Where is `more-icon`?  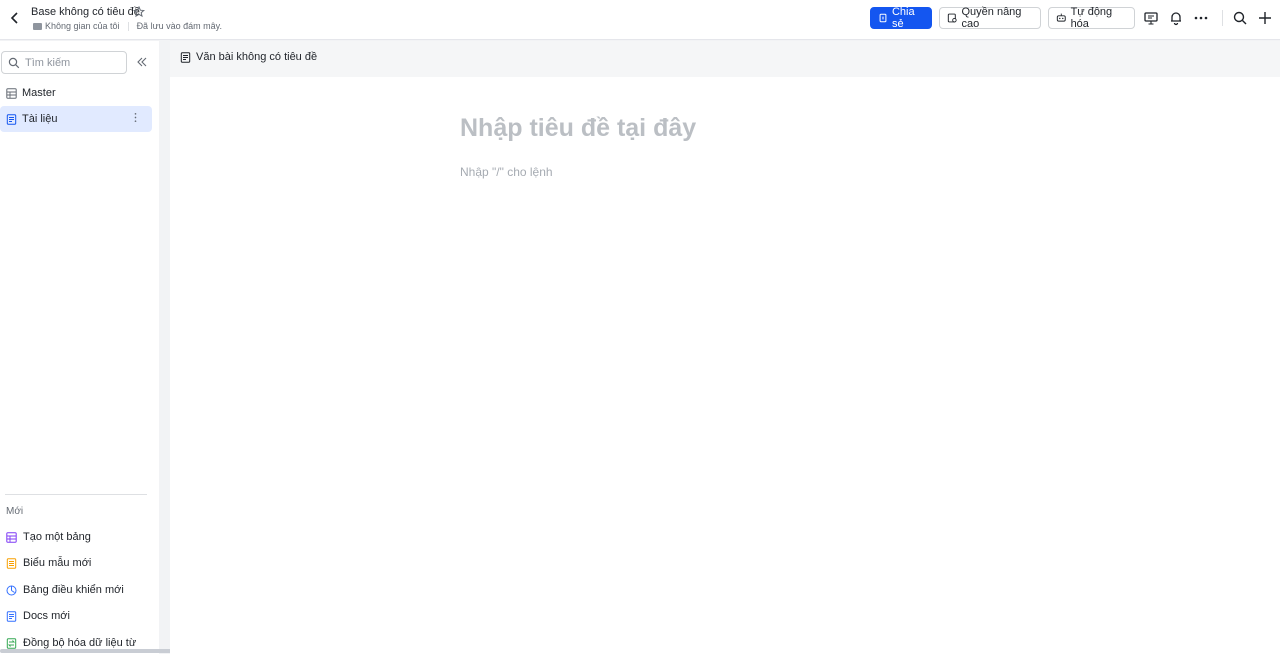
more-icon is located at coordinates (1201, 18).